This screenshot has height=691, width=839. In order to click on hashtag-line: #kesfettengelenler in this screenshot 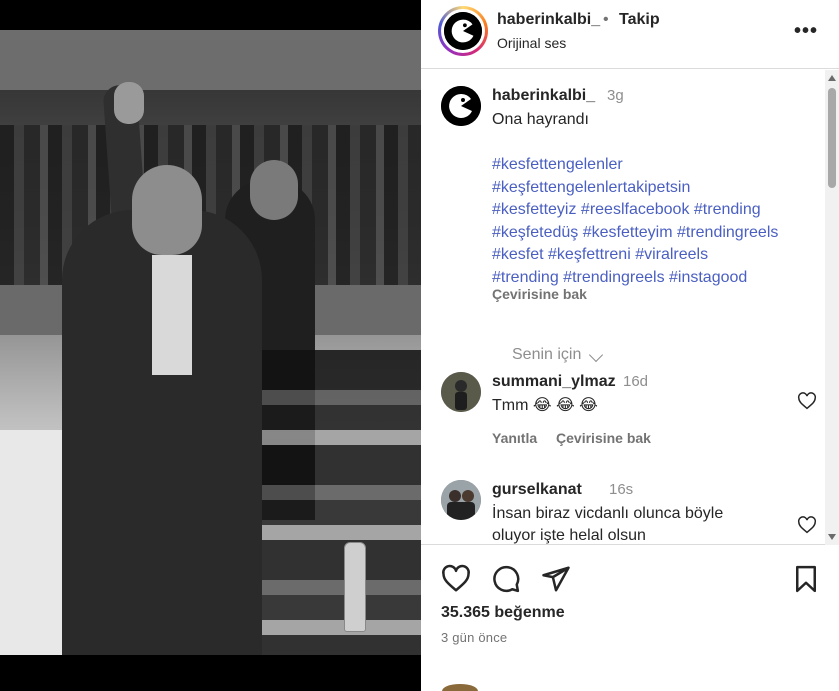, I will do `click(657, 165)`.